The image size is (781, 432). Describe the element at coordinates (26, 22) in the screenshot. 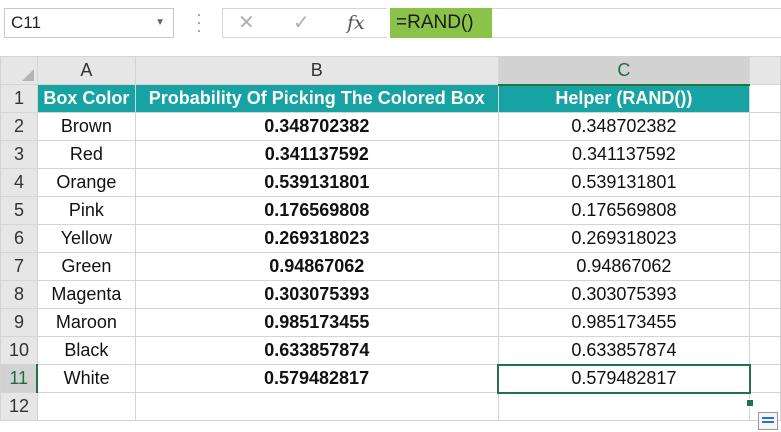

I see `name-box-value: C11` at that location.